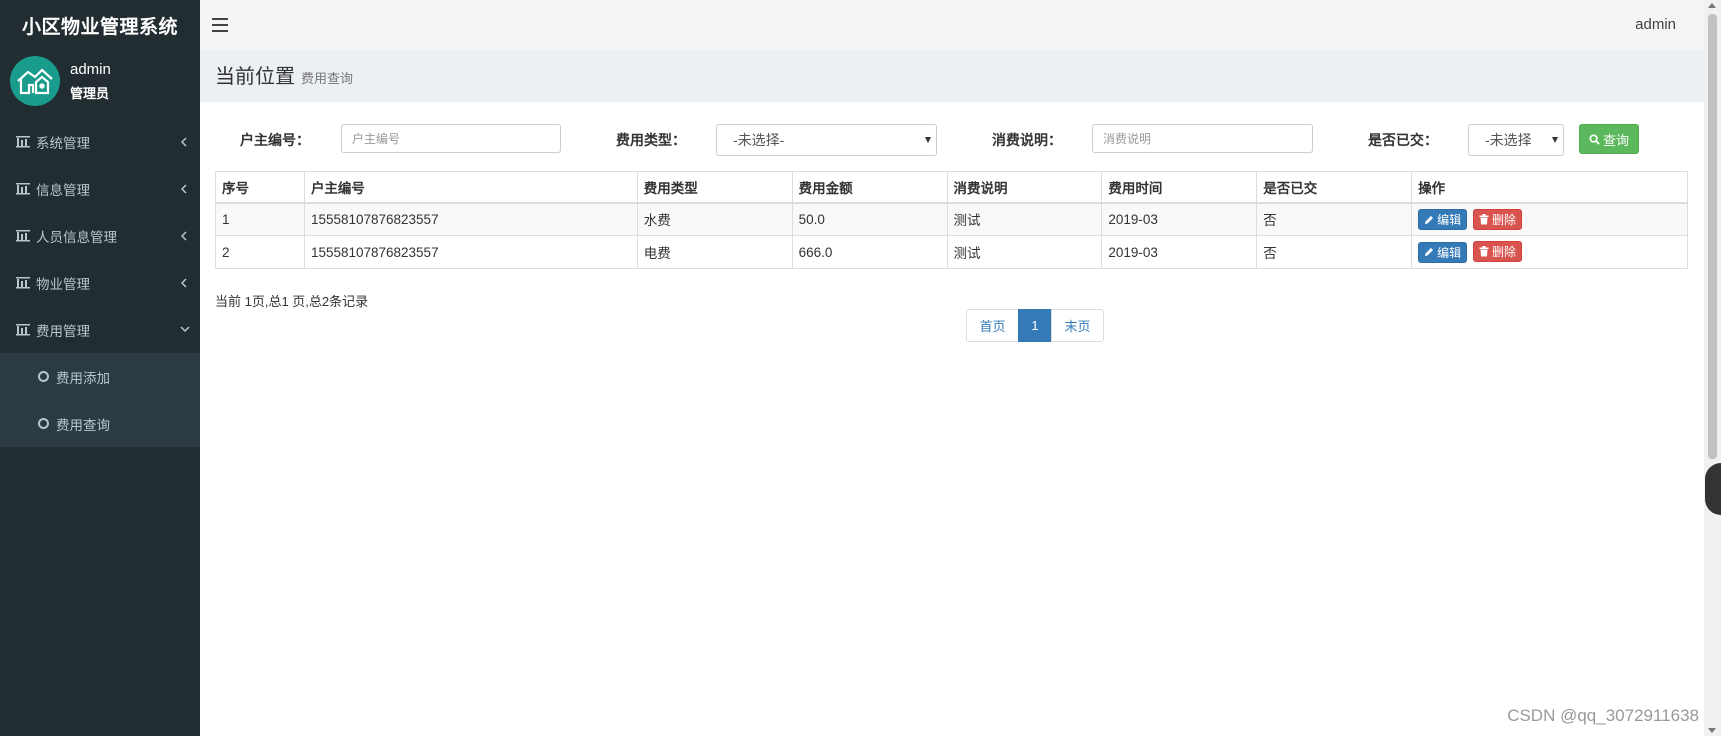 This screenshot has width=1721, height=736. Describe the element at coordinates (952, 76) in the screenshot. I see `breadcrumb: 当前位置 费用查询` at that location.